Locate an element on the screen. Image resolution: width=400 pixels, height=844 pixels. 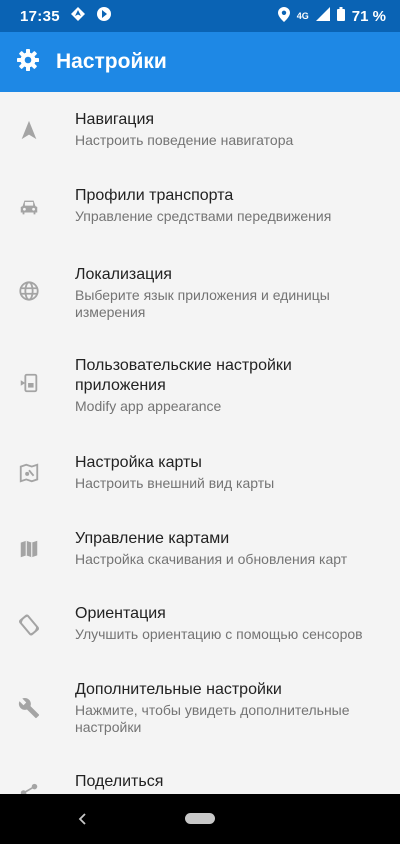
item-title: Дополнительные настройки is located at coordinates (178, 689).